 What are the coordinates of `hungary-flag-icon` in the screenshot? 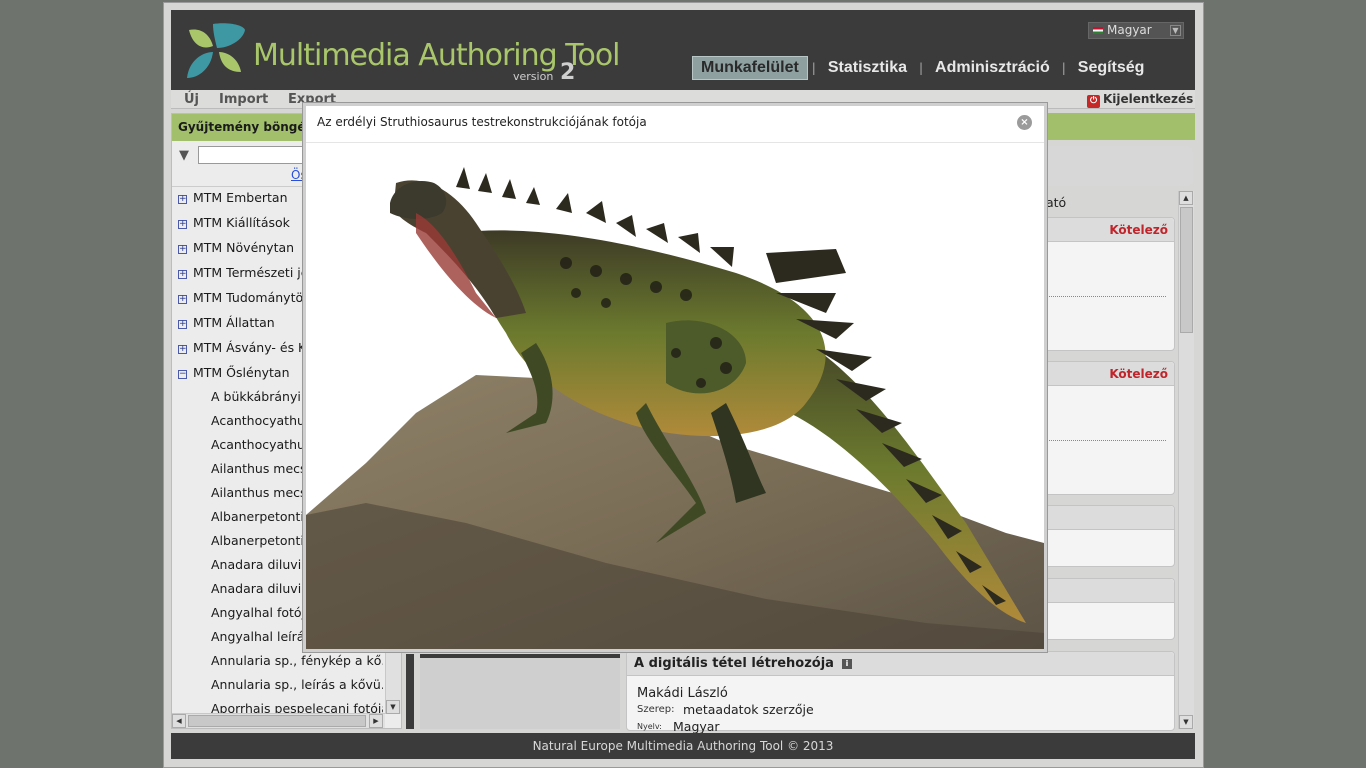 It's located at (1098, 30).